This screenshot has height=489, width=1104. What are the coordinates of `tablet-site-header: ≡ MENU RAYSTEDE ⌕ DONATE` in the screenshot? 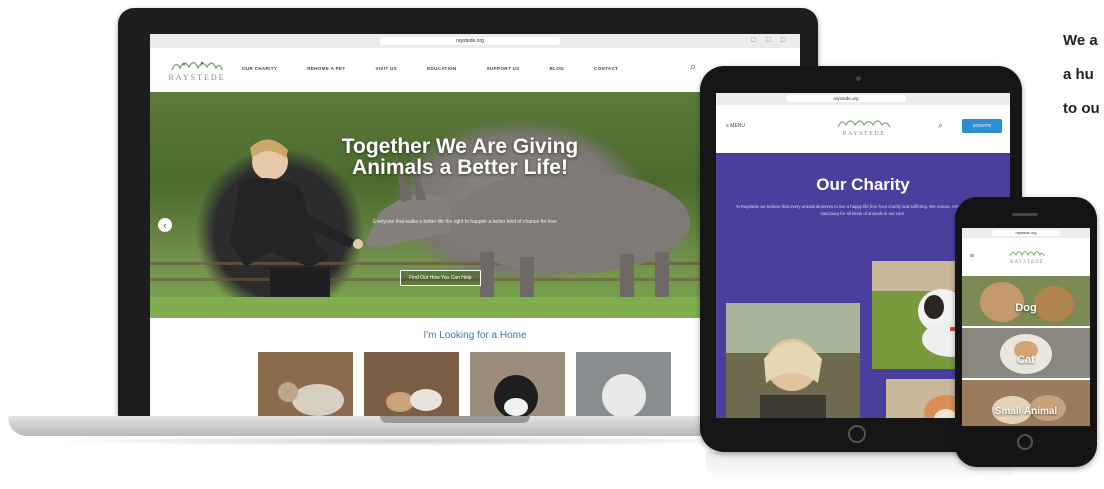 It's located at (863, 129).